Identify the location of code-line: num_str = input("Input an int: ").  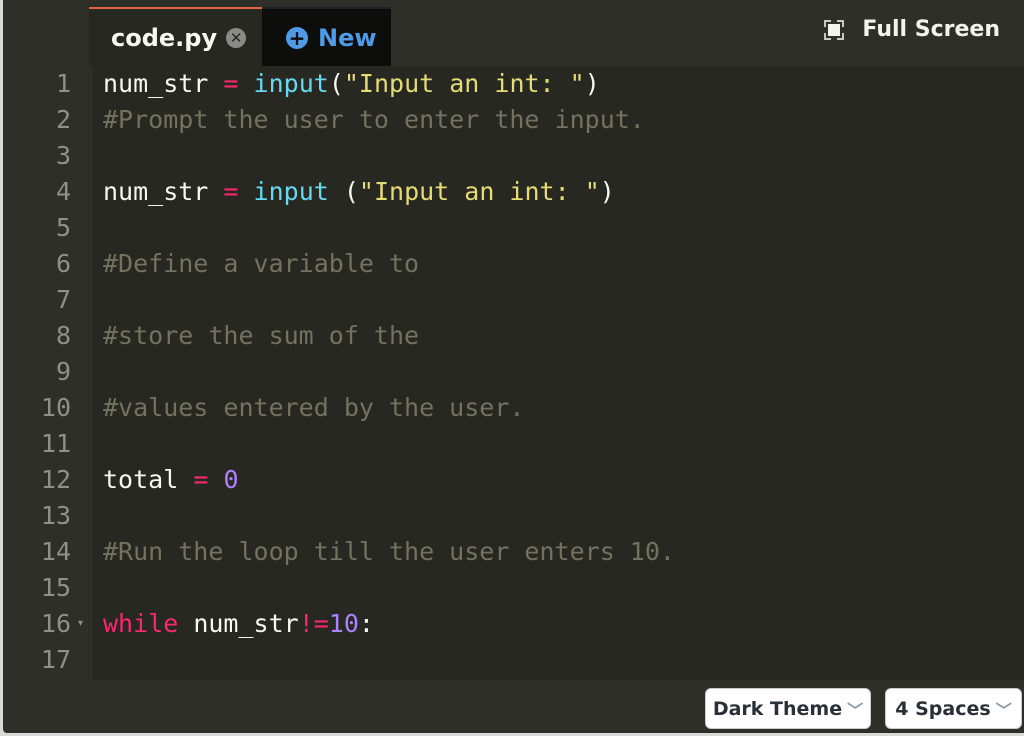
(351, 84).